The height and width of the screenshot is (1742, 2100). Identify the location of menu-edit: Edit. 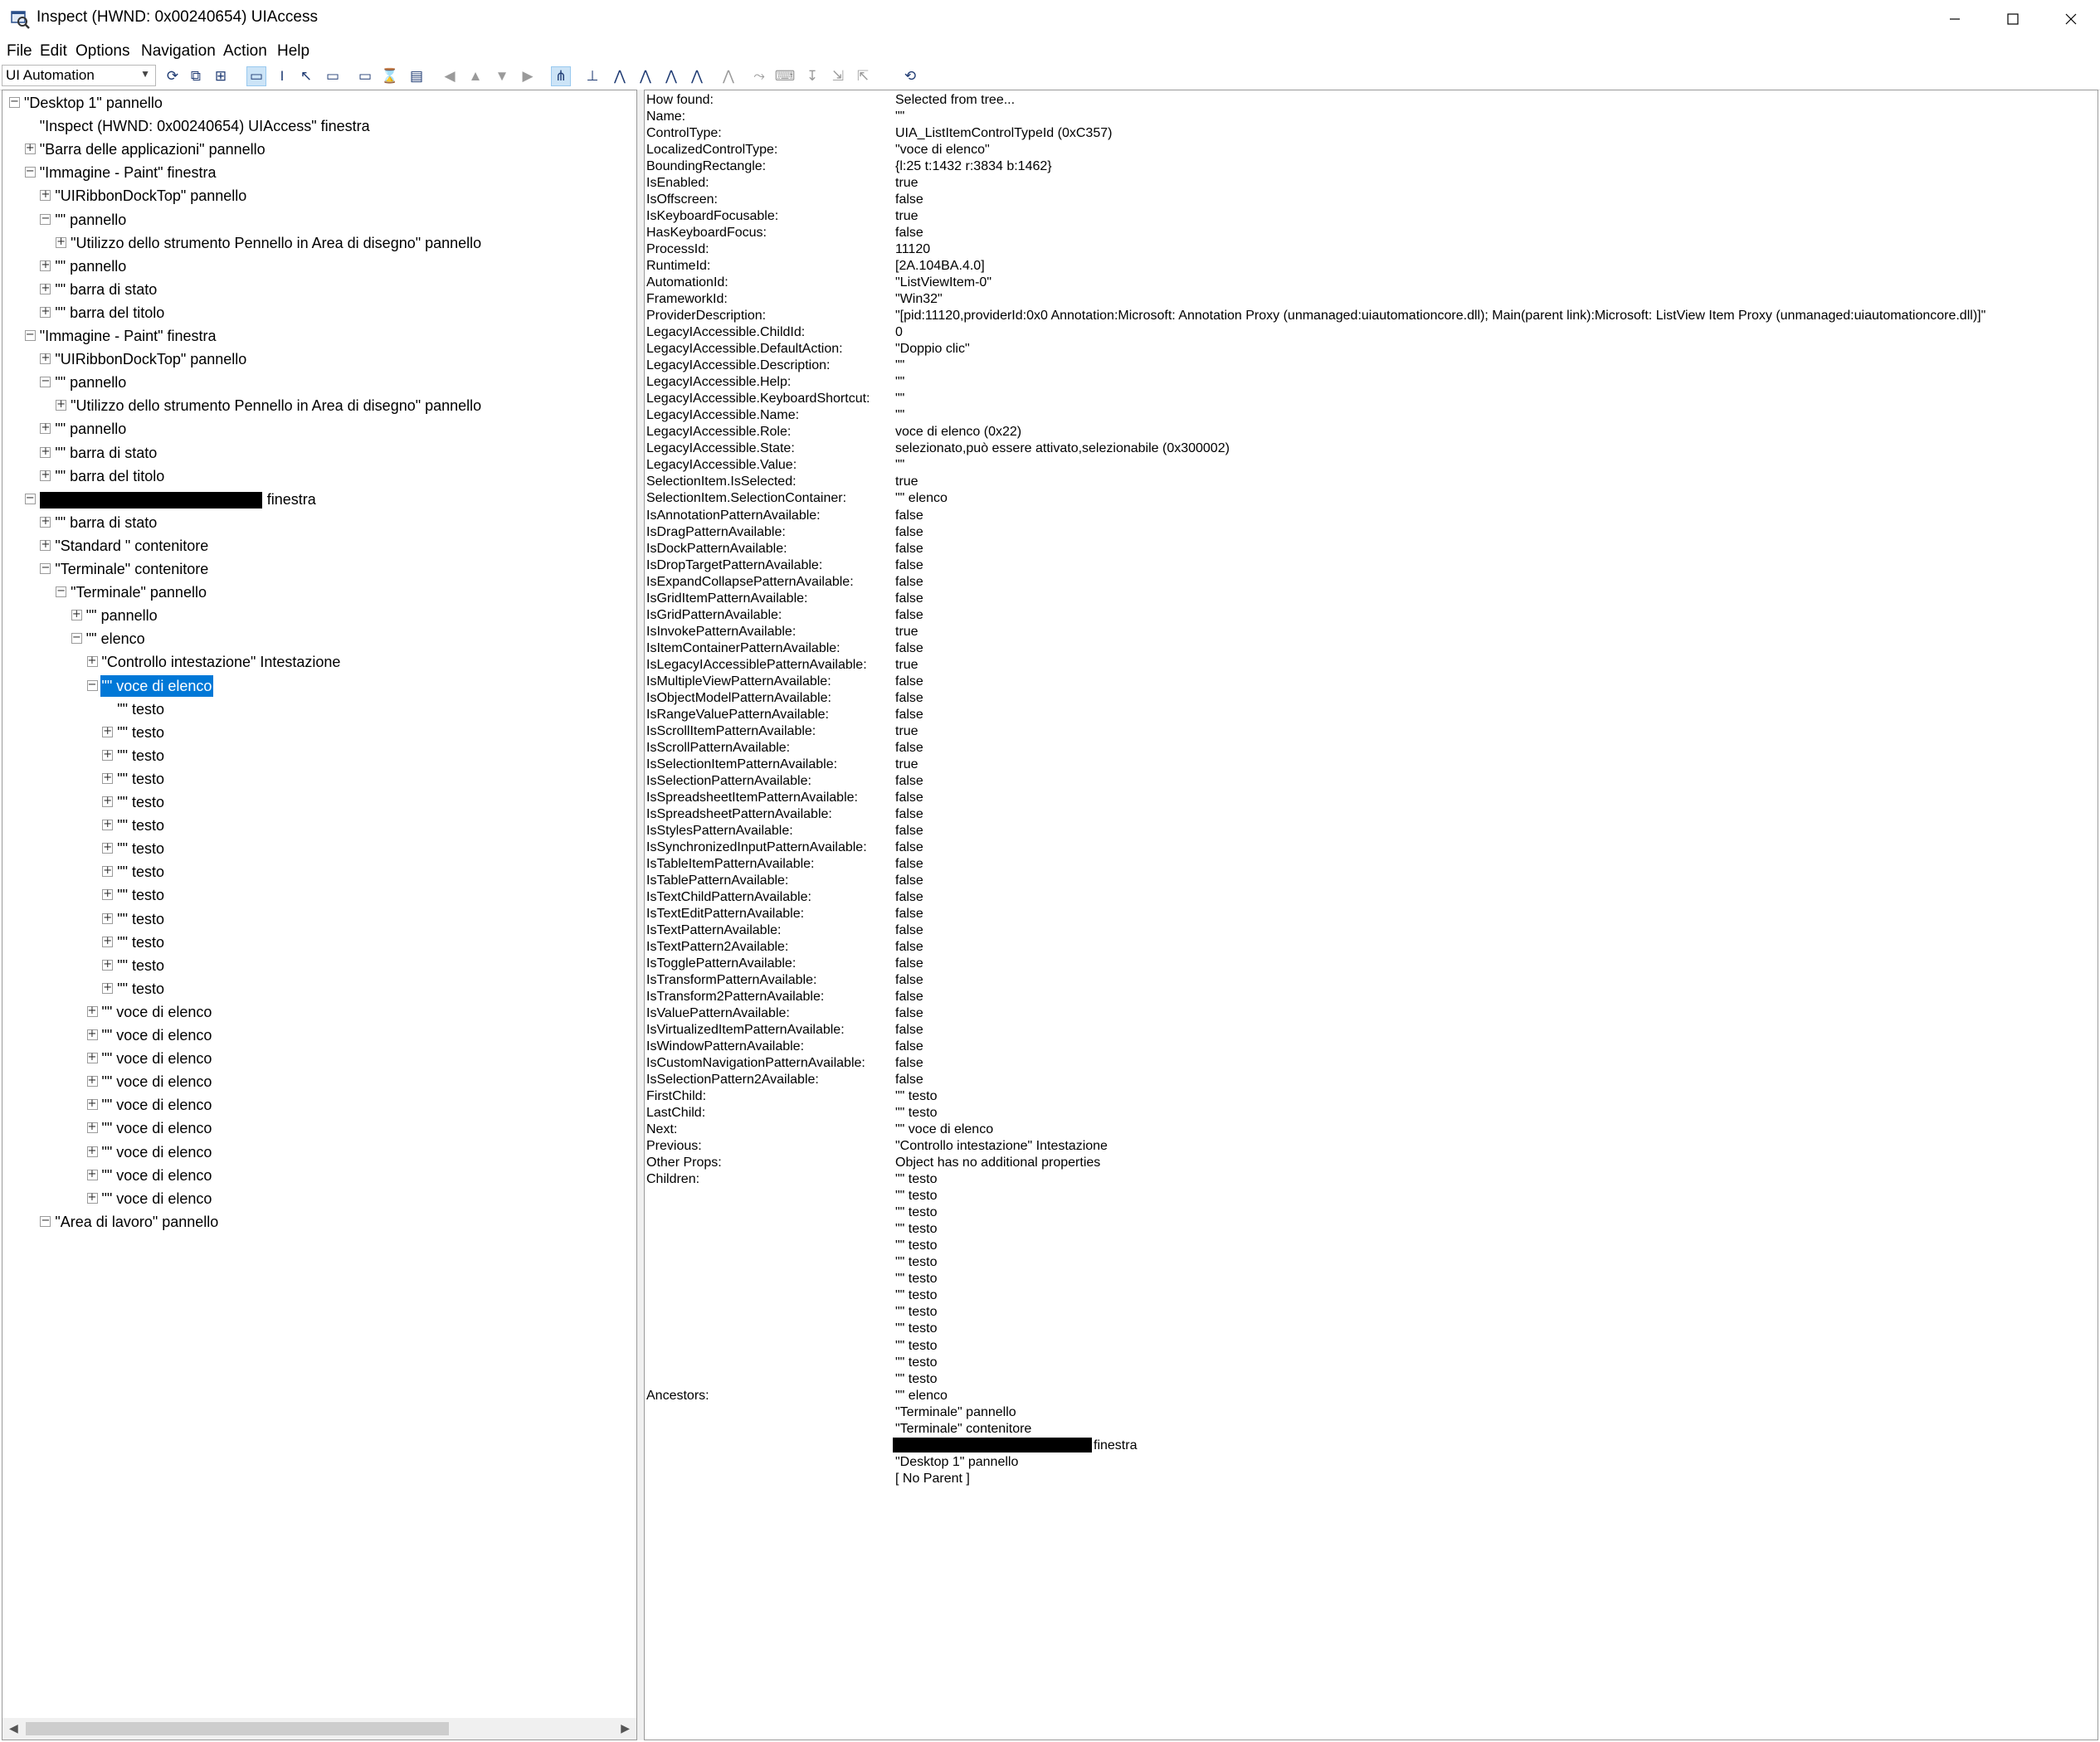
(53, 51).